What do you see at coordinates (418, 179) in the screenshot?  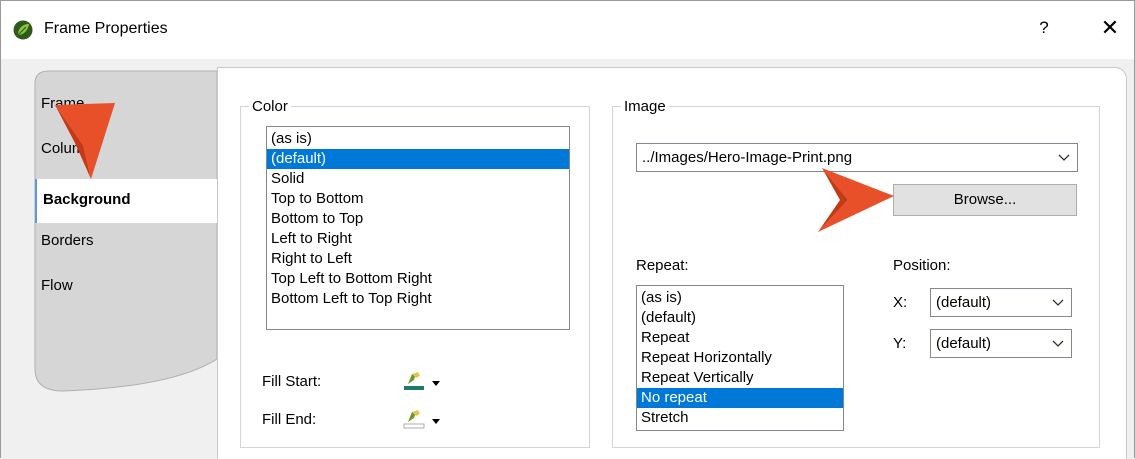 I see `color-option: Solid` at bounding box center [418, 179].